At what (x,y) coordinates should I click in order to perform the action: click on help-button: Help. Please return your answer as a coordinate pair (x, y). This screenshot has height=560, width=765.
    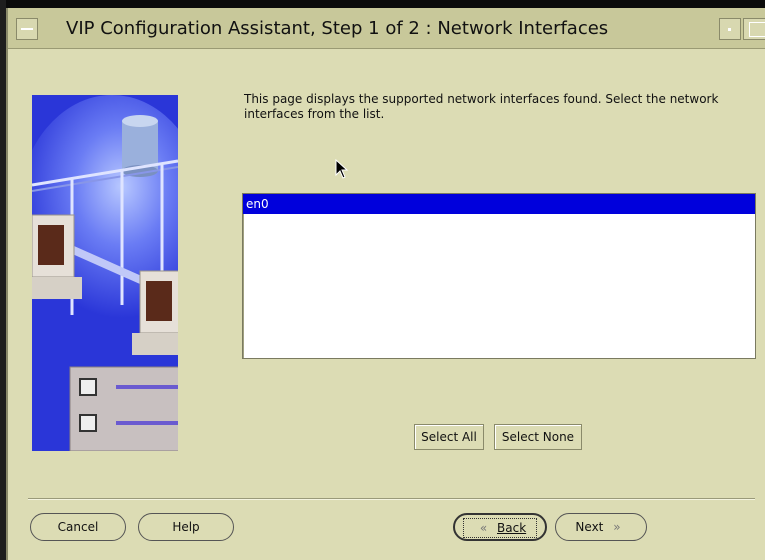
    Looking at the image, I should click on (186, 527).